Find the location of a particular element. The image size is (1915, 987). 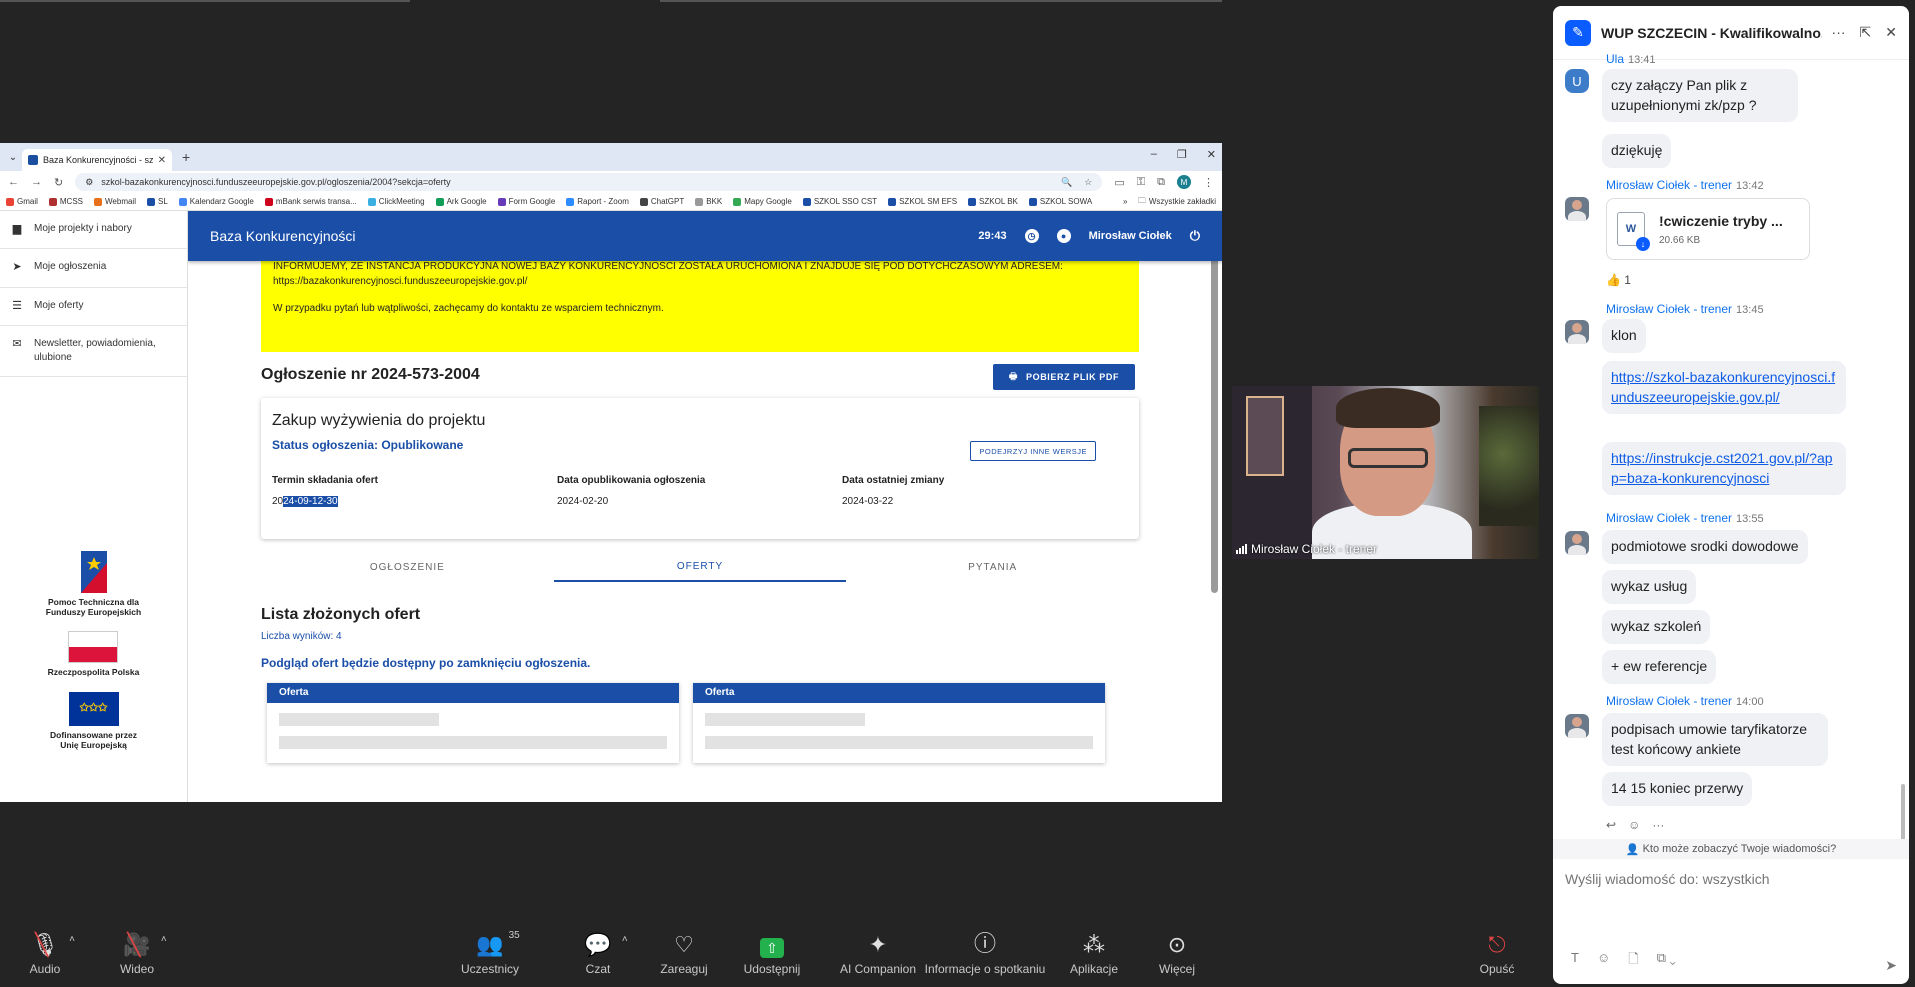

apps-button: ⁂ Aplikacje is located at coordinates (1094, 953).